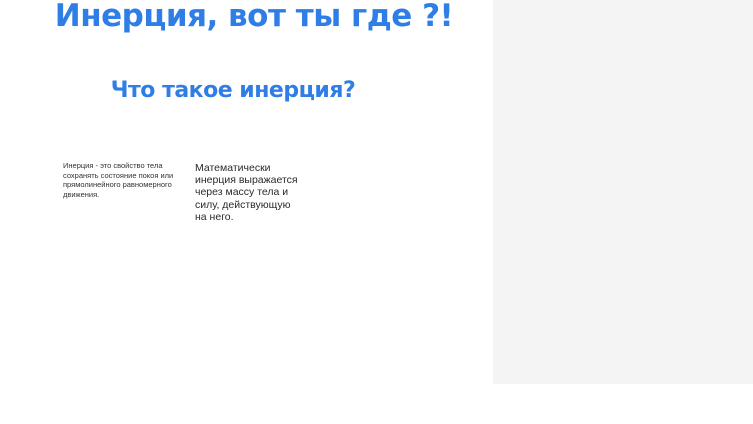 The width and height of the screenshot is (753, 424). I want to click on slide-subtitle: Что такое инерция?, so click(233, 90).